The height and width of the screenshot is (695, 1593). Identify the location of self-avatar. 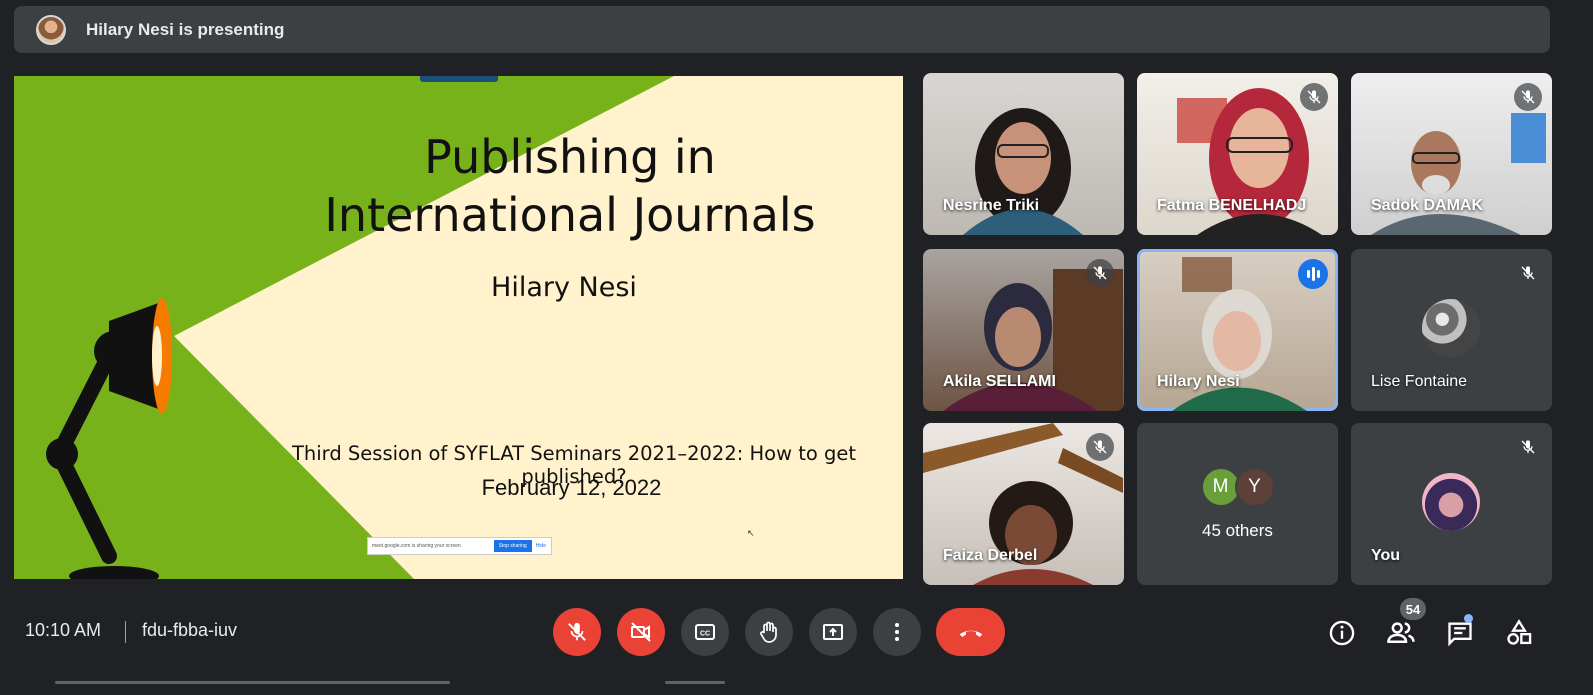
(1451, 502).